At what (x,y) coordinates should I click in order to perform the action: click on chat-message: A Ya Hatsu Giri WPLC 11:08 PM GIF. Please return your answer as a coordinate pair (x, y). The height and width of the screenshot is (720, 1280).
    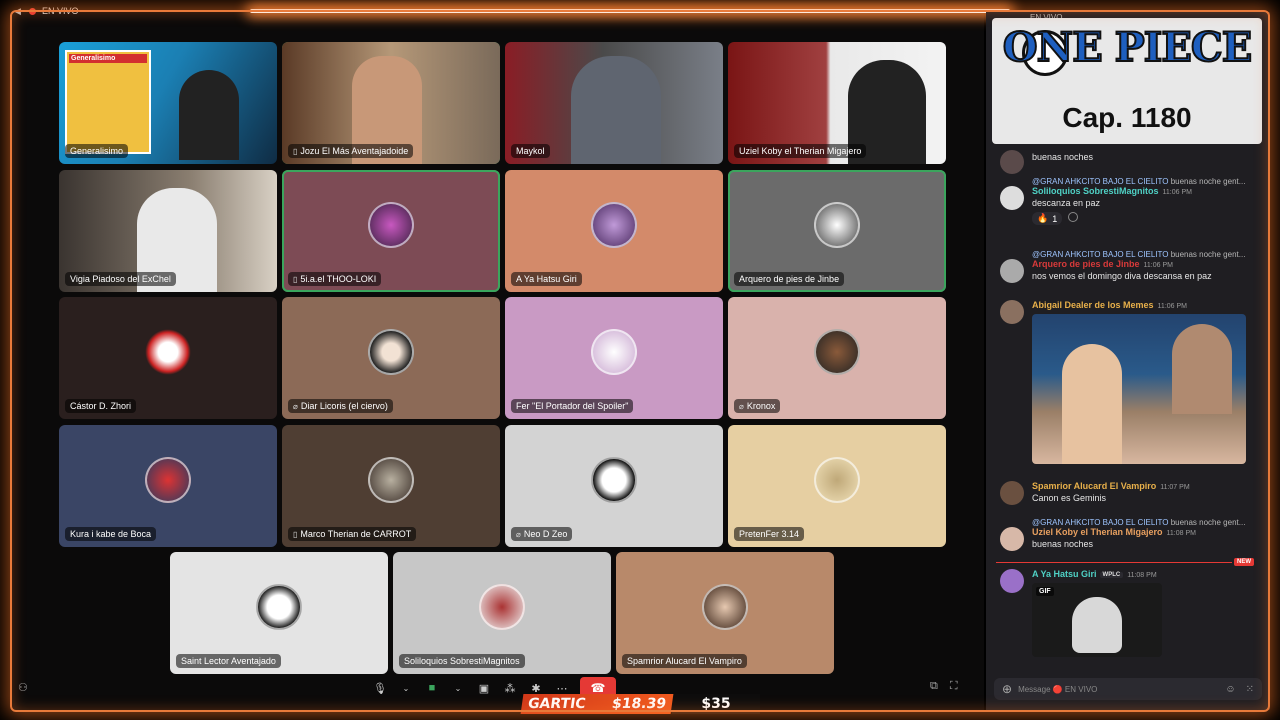
    Looking at the image, I should click on (1124, 613).